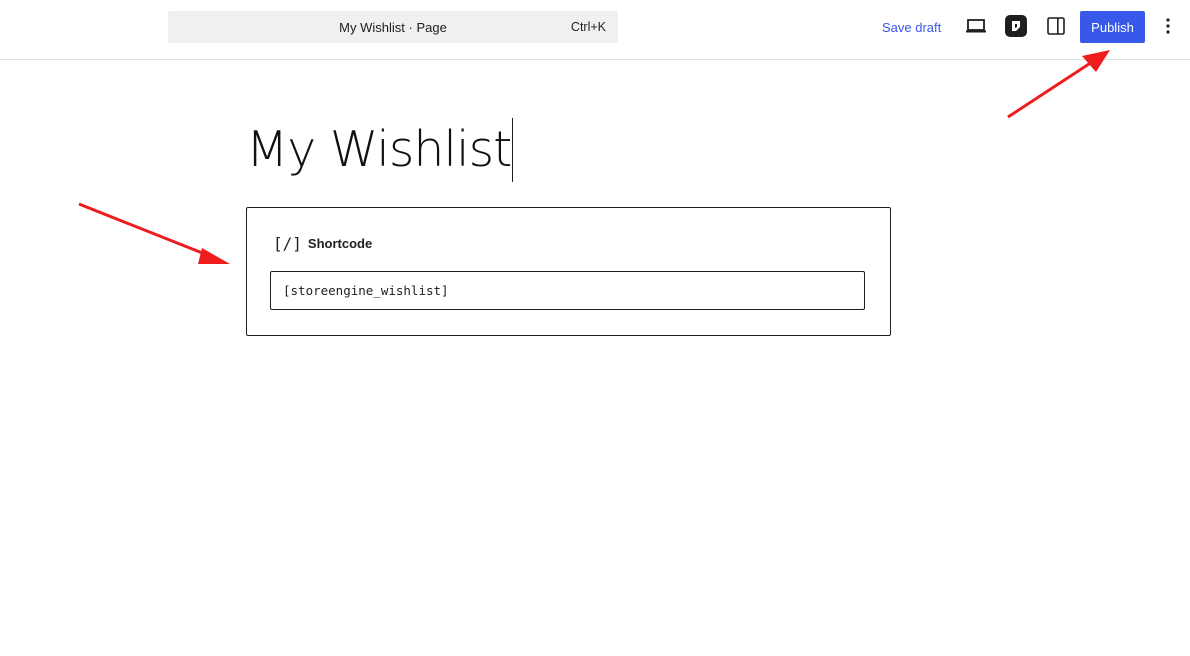  What do you see at coordinates (911, 27) in the screenshot?
I see `save-draft-button: Save draft` at bounding box center [911, 27].